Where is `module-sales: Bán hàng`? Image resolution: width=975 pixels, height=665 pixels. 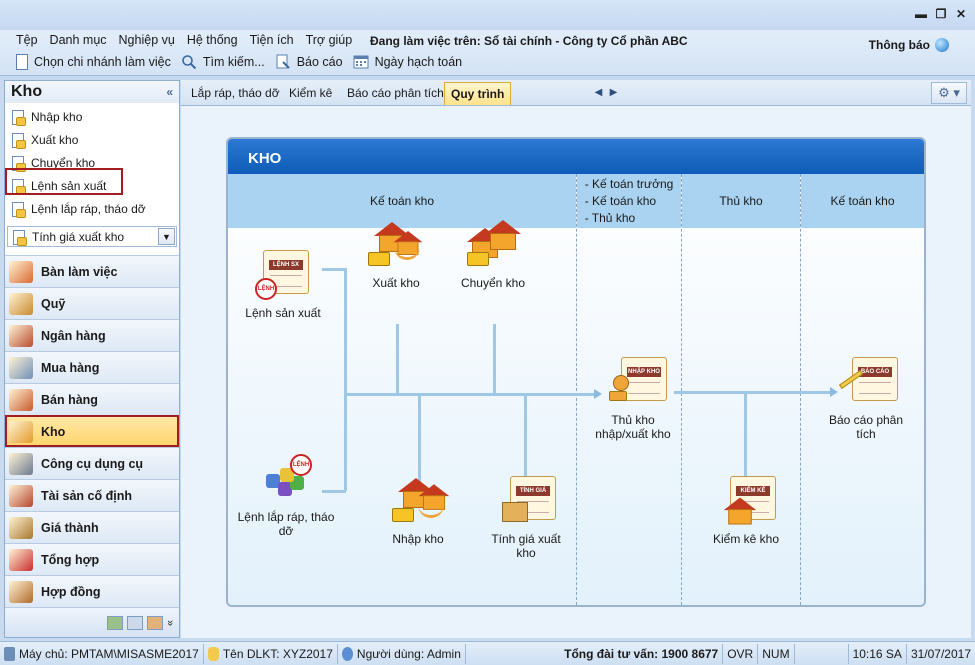
module-sales: Bán hàng is located at coordinates (92, 399).